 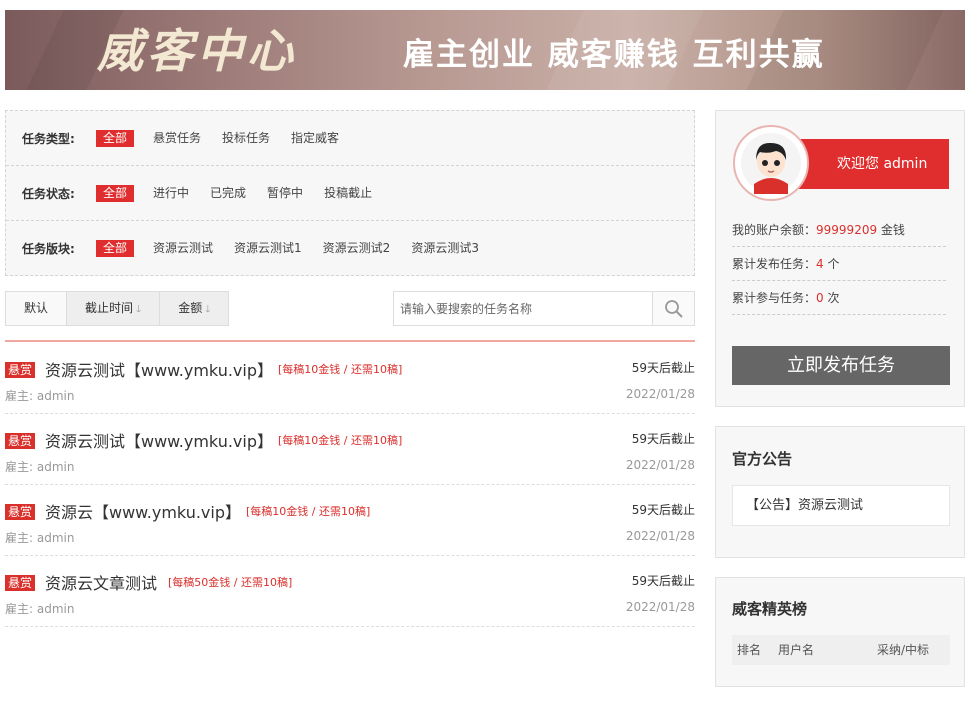 What do you see at coordinates (101, 582) in the screenshot?
I see `task-title-link: 资源云文章测试` at bounding box center [101, 582].